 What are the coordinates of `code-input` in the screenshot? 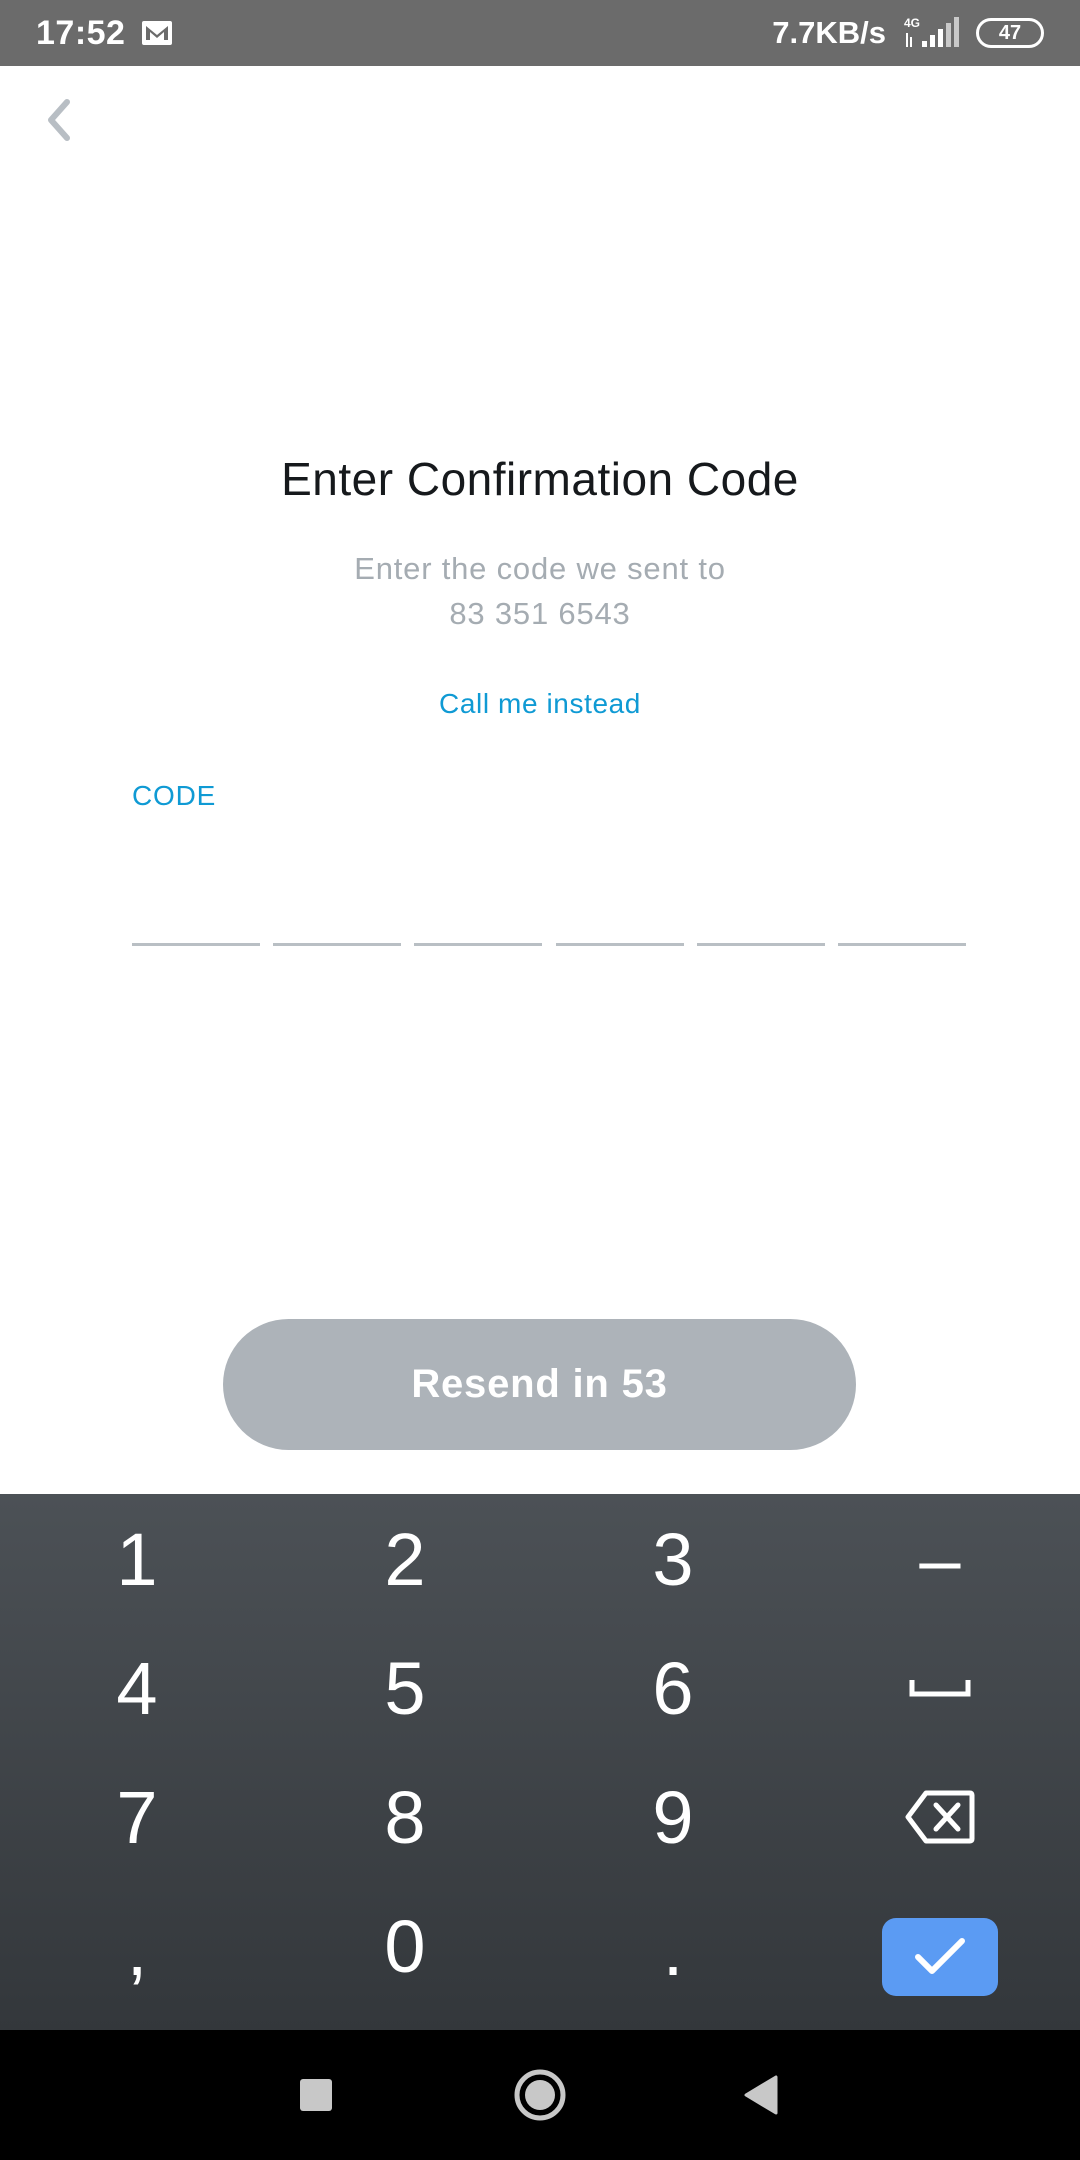 It's located at (549, 913).